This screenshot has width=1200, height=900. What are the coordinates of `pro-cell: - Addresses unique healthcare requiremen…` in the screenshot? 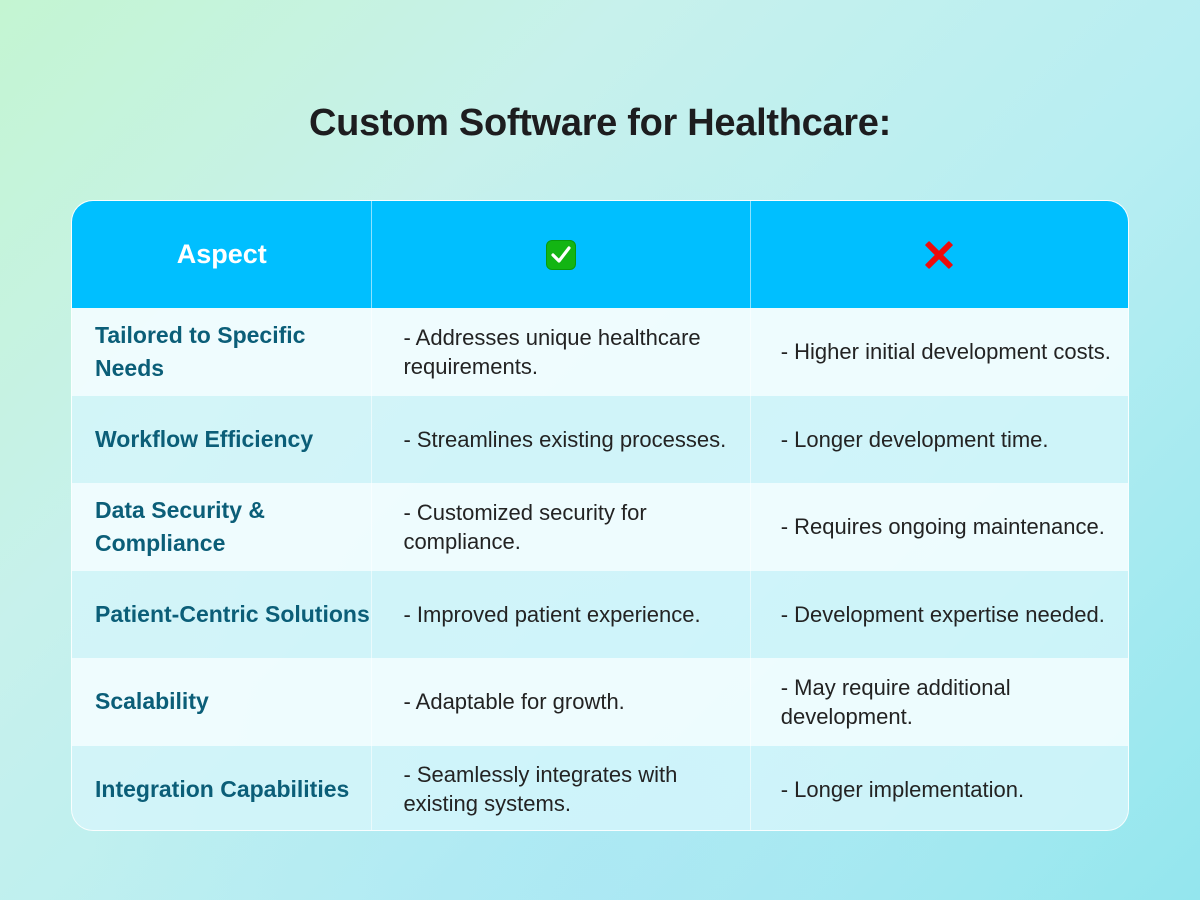 It's located at (561, 352).